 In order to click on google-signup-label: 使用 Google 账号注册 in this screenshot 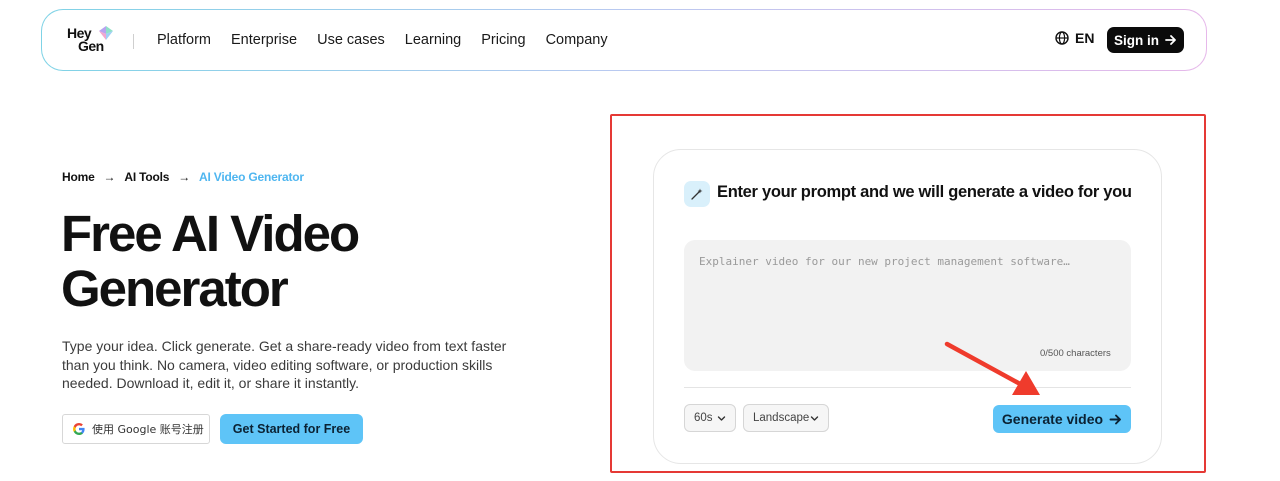, I will do `click(148, 429)`.